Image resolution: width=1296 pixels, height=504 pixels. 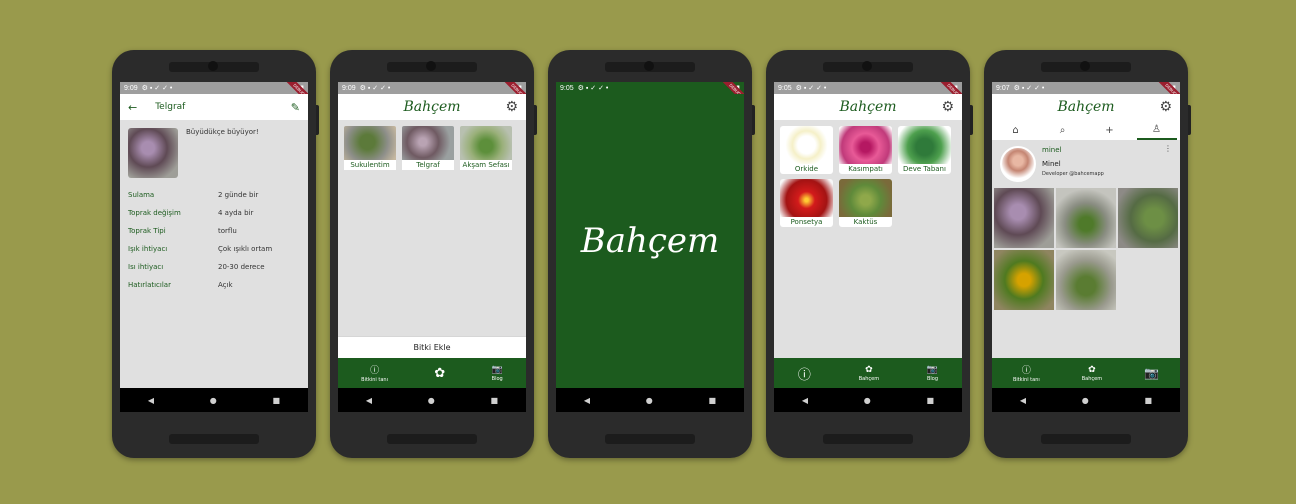 What do you see at coordinates (486, 148) in the screenshot?
I see `plant-card: Akşam Sefası` at bounding box center [486, 148].